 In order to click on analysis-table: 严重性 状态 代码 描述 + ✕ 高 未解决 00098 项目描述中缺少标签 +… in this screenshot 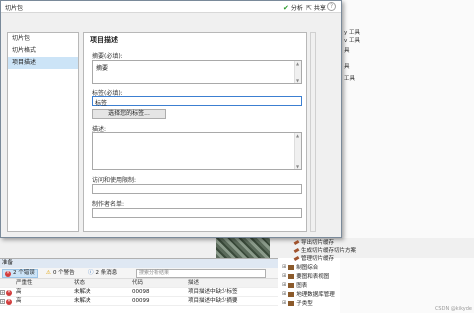, I will do `click(139, 292)`.